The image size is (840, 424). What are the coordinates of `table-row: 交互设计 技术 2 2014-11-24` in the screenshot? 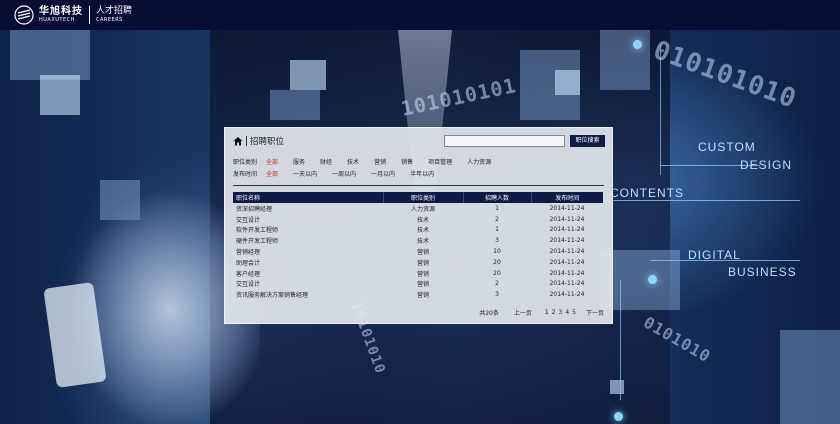 It's located at (418, 219).